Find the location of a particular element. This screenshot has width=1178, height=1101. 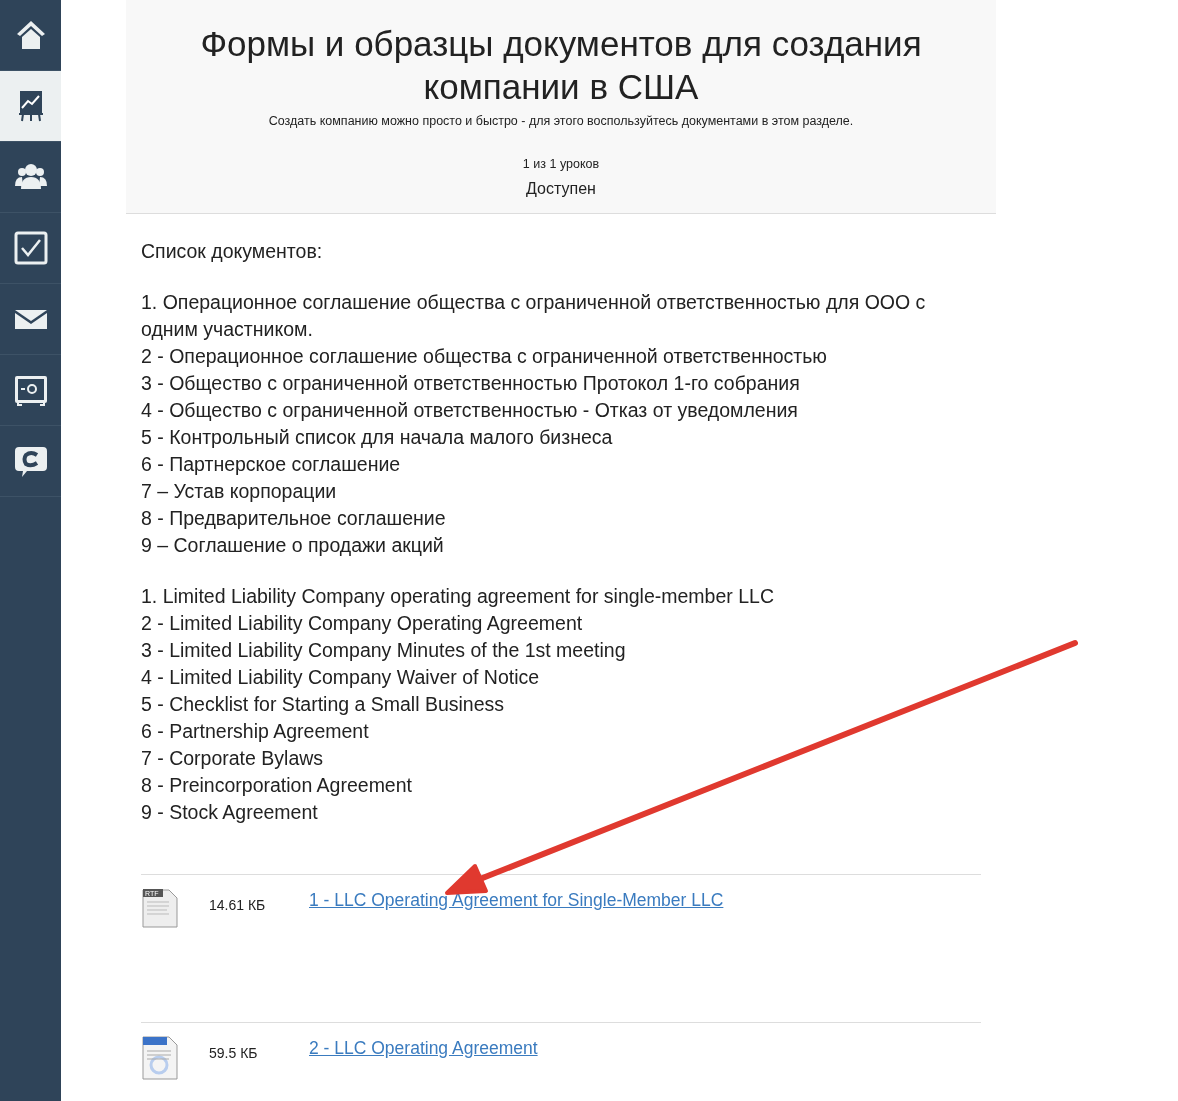

document-list-item: 5 - Checklist for Starting a Small Business is located at coordinates (323, 704).